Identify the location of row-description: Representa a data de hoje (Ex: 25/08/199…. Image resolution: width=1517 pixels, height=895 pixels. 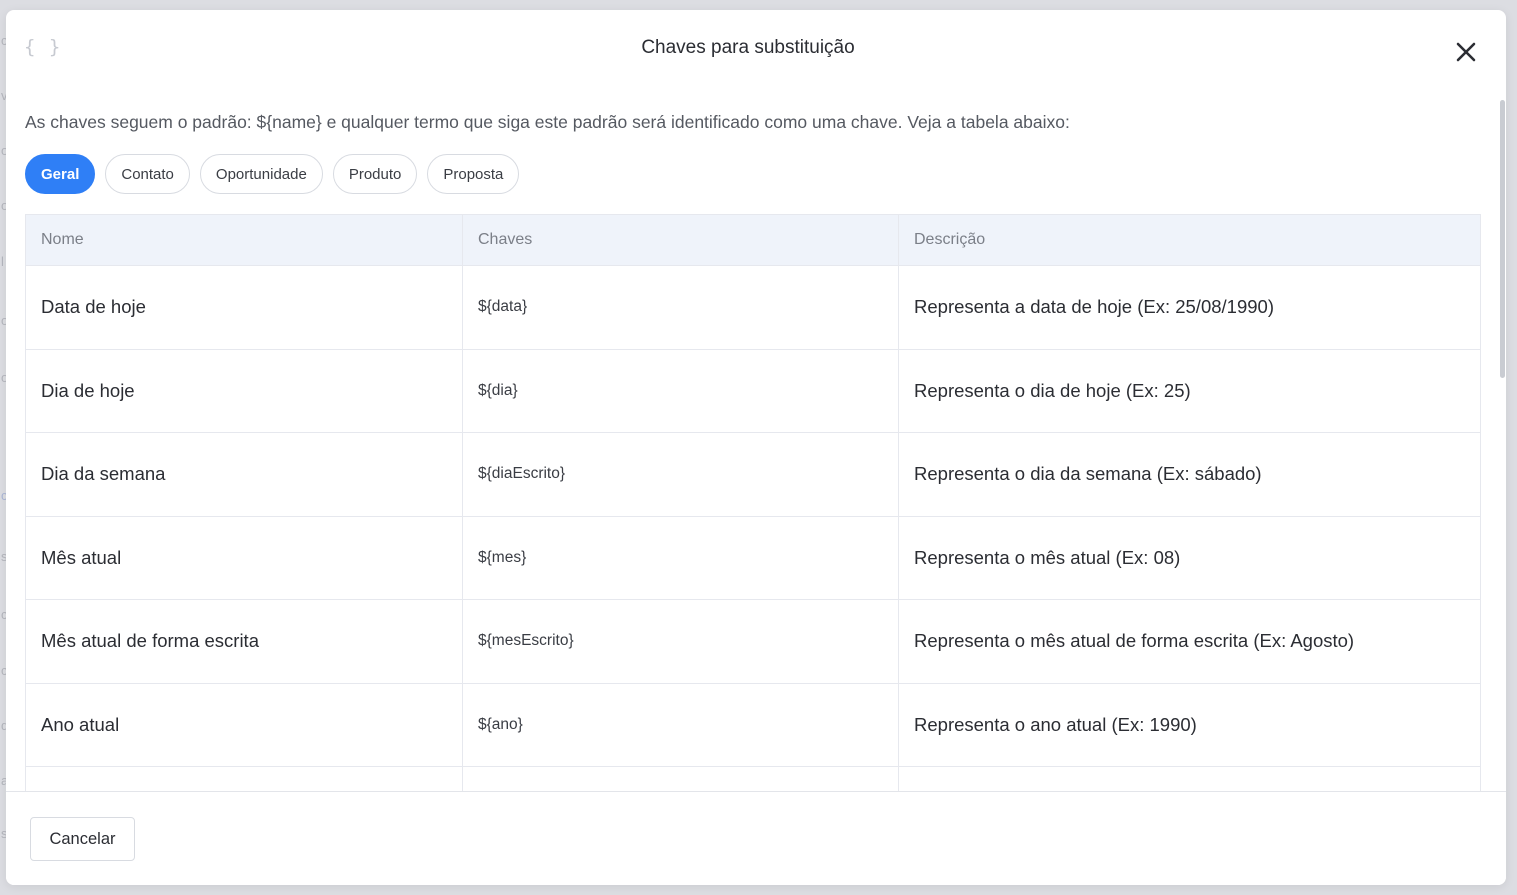
(1094, 307).